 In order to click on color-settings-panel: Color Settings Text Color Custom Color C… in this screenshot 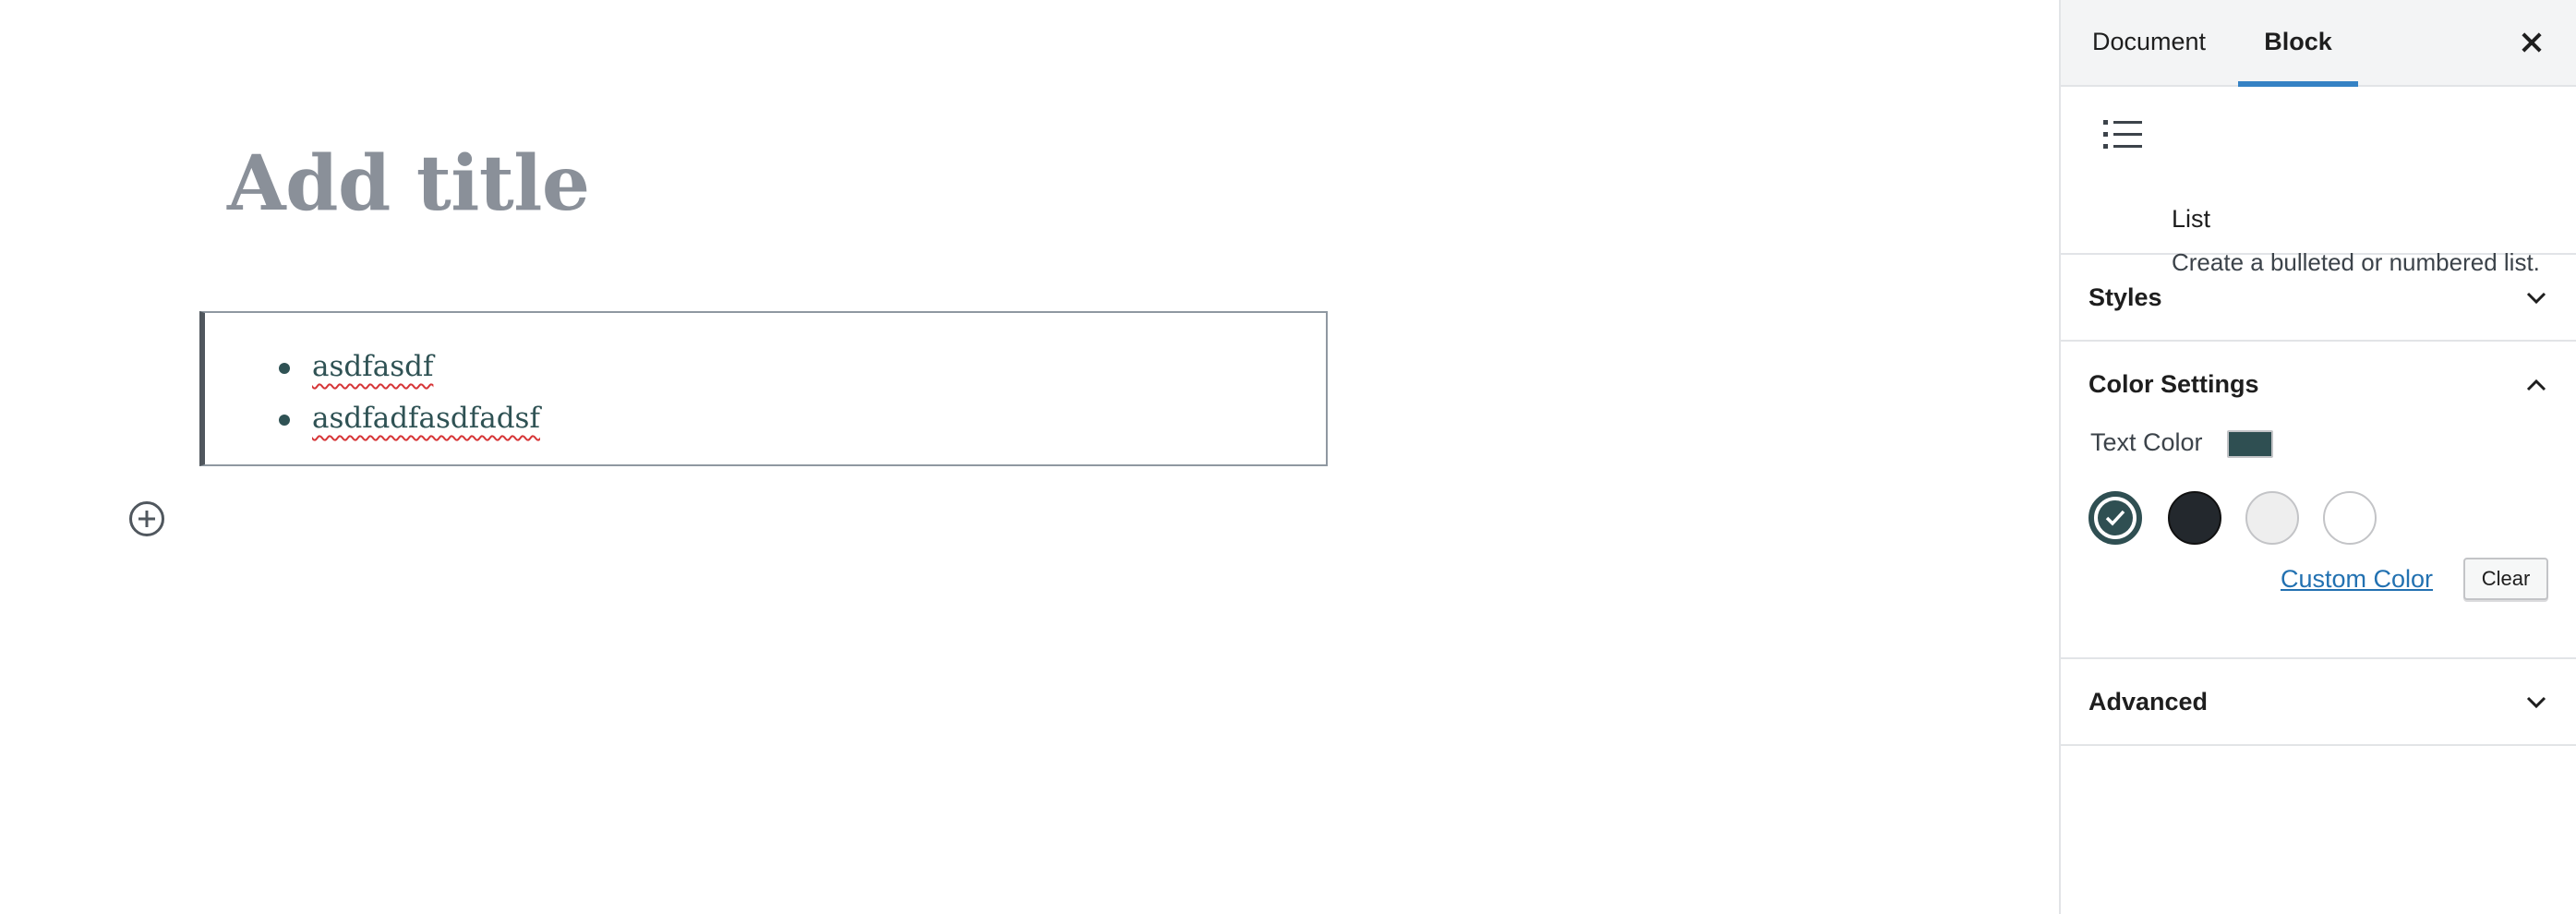, I will do `click(2318, 501)`.